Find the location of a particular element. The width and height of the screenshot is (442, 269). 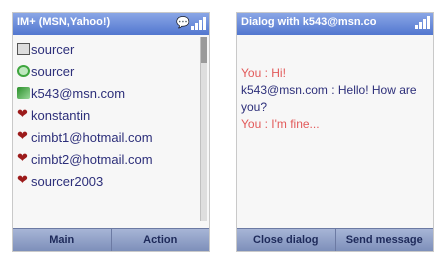

screen-title: IM+ (MSN,Yahoo!) is located at coordinates (64, 22).